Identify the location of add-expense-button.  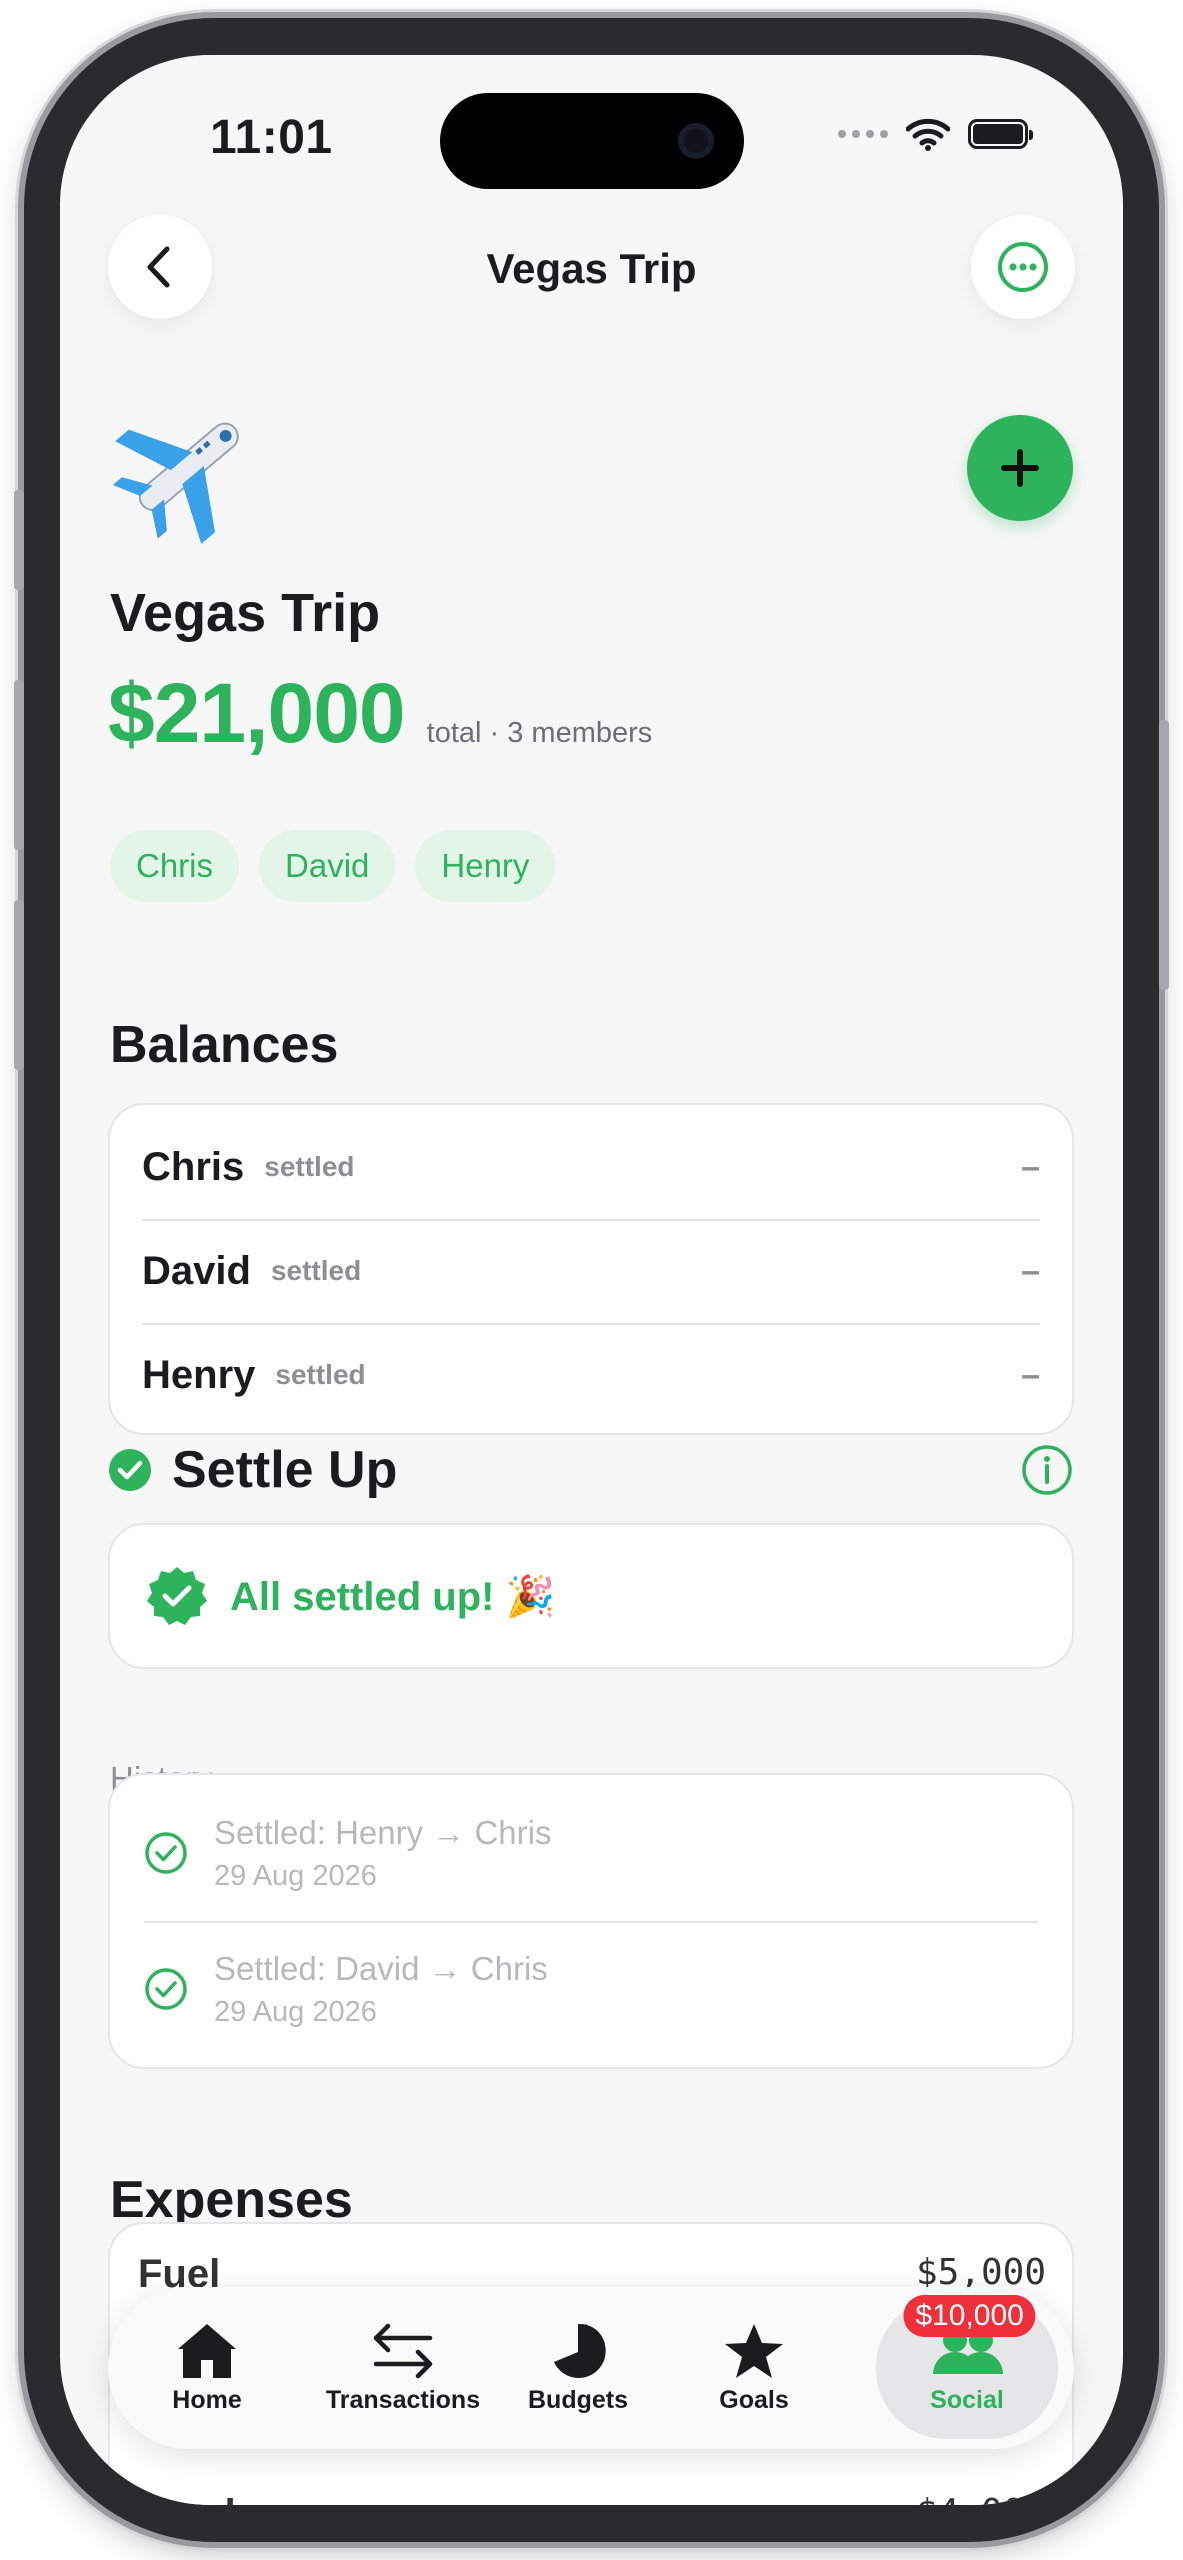
(1020, 468).